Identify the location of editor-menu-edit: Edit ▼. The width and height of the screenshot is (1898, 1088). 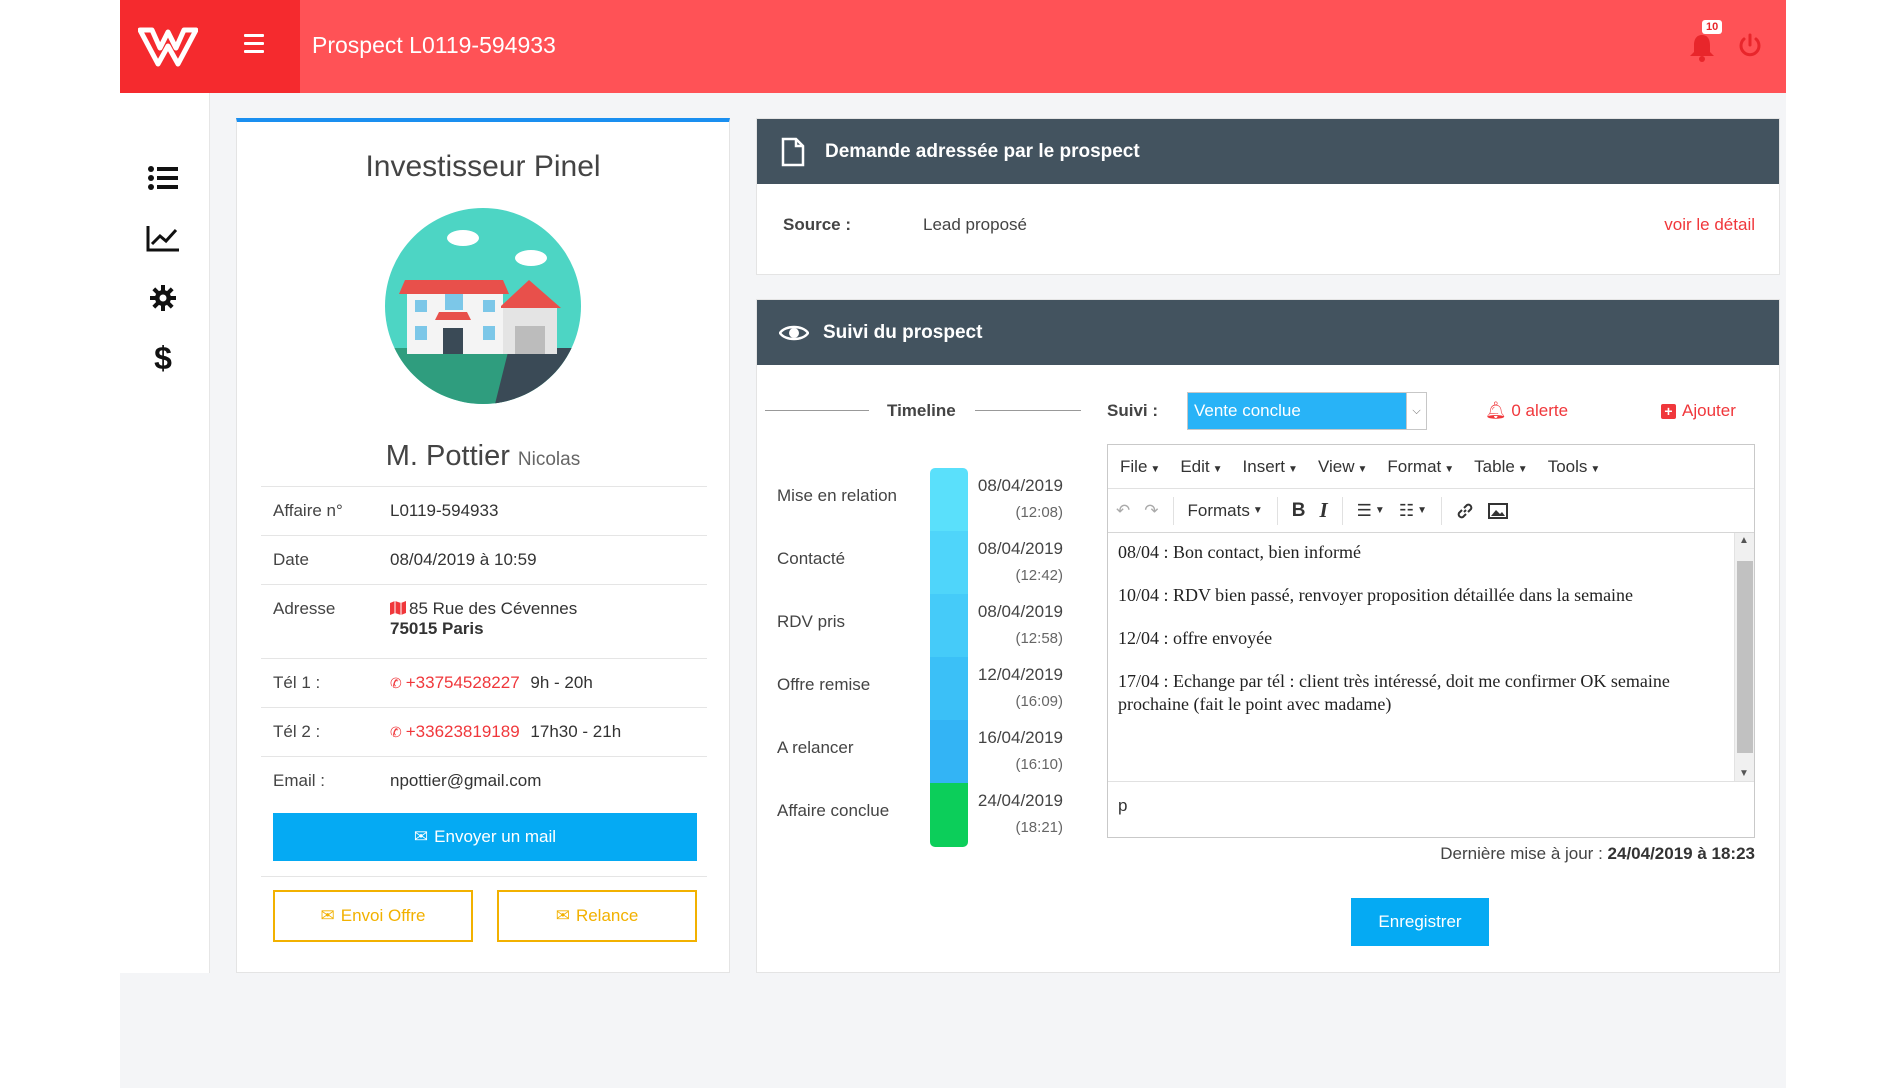
(1201, 467).